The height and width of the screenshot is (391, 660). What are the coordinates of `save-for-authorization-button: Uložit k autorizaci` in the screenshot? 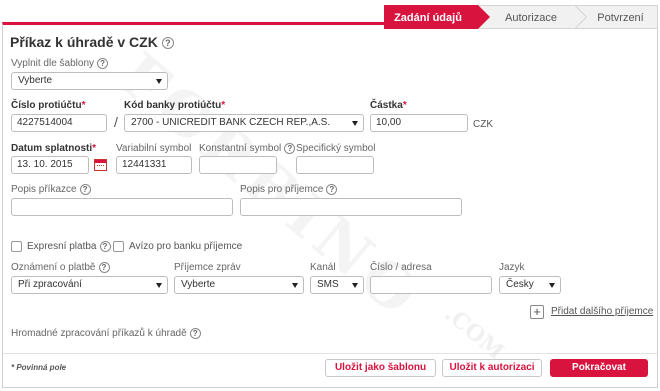 It's located at (492, 368).